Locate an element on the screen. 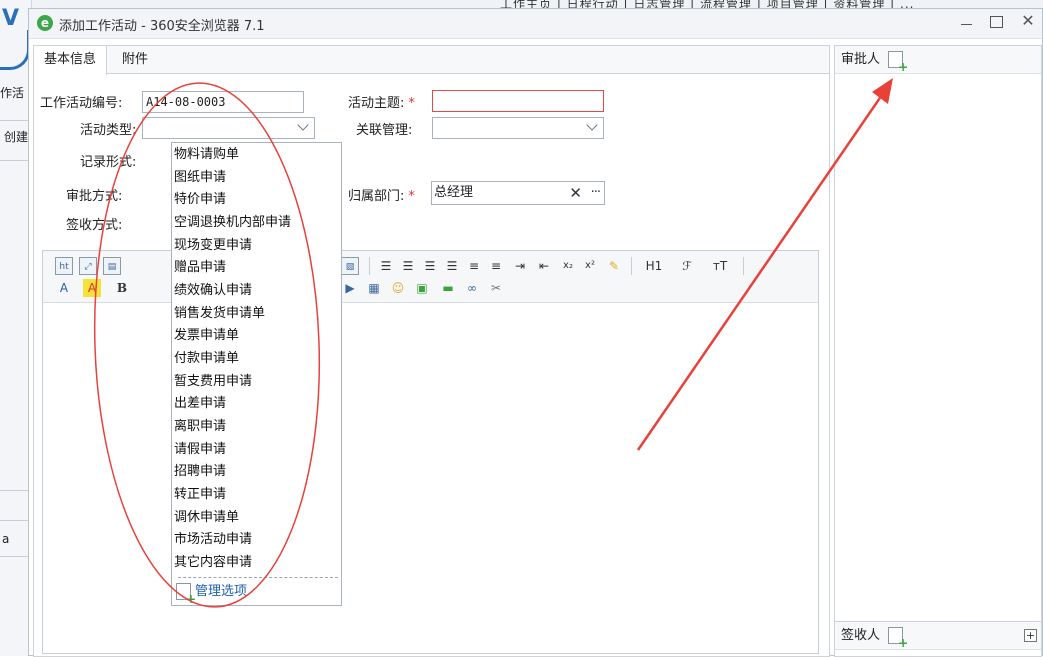  dropdown-option: 销售发货申请单 is located at coordinates (219, 314).